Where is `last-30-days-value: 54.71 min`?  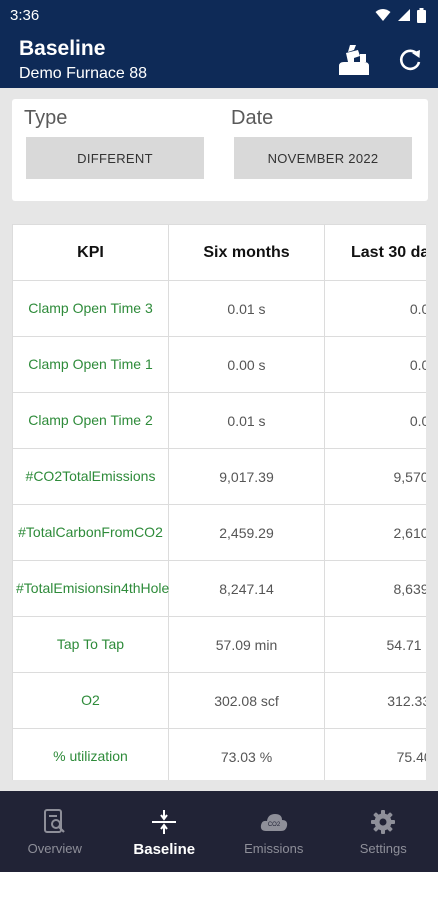
last-30-days-value: 54.71 min is located at coordinates (375, 644).